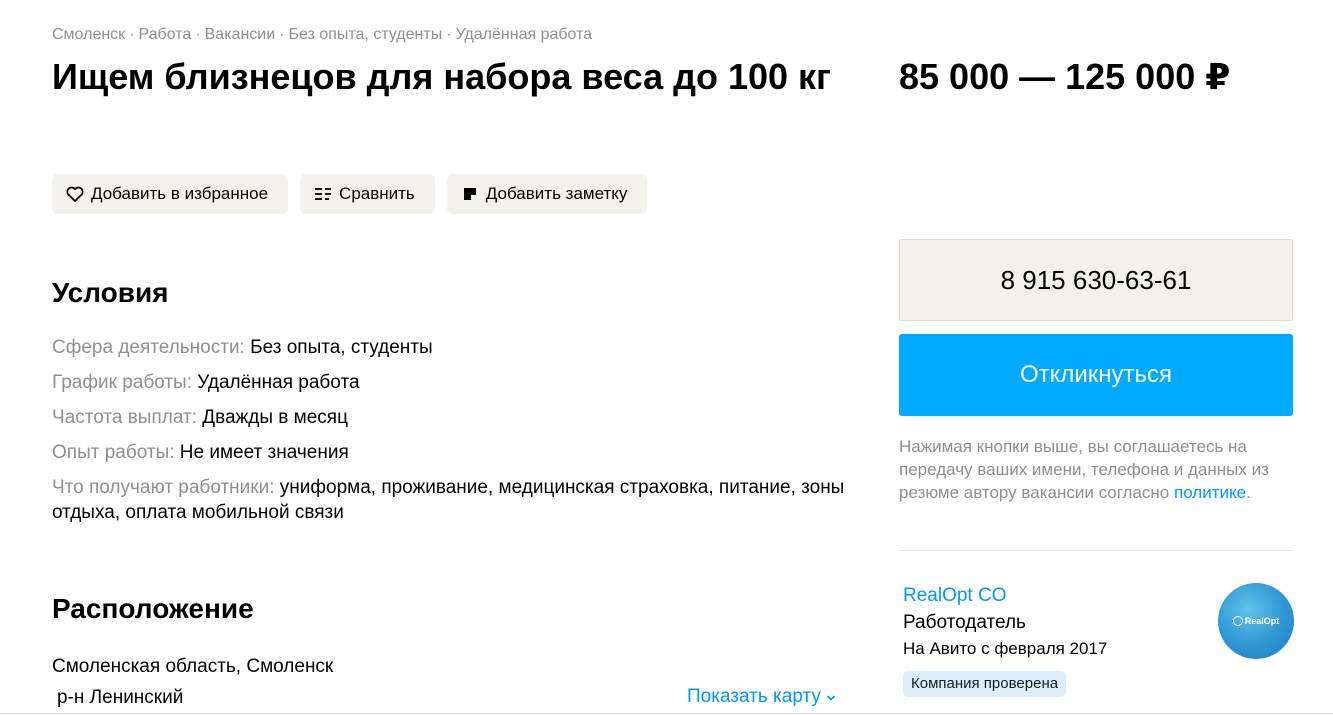  What do you see at coordinates (452, 452) in the screenshot?
I see `condition-row: Опыт работы: Не имеет значения` at bounding box center [452, 452].